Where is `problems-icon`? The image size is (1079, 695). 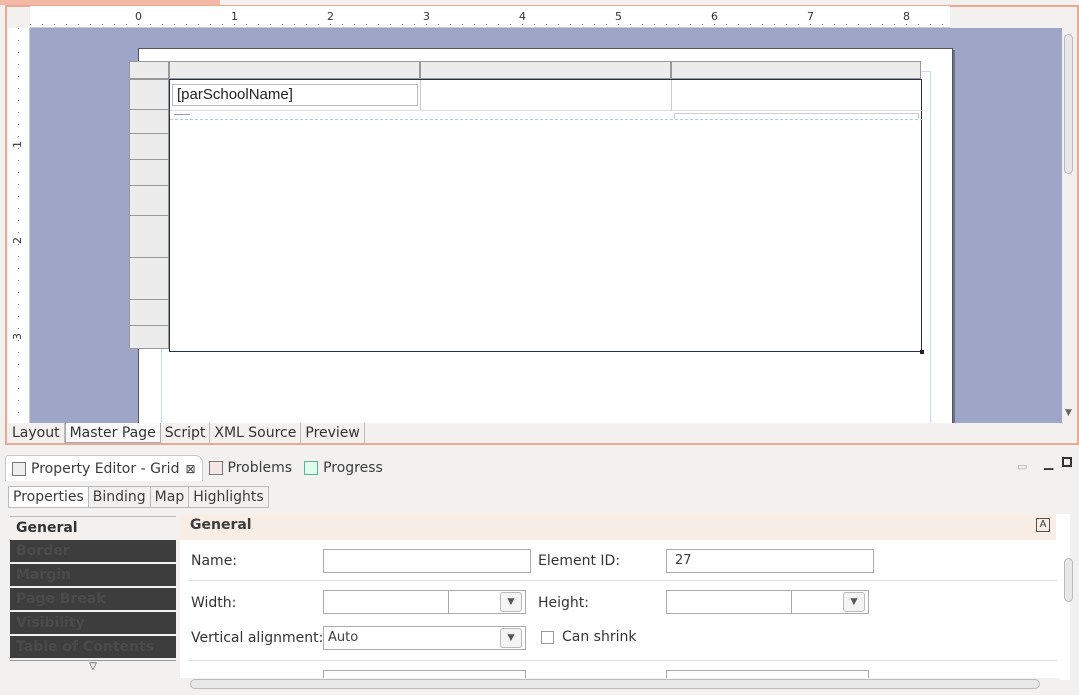 problems-icon is located at coordinates (215, 468).